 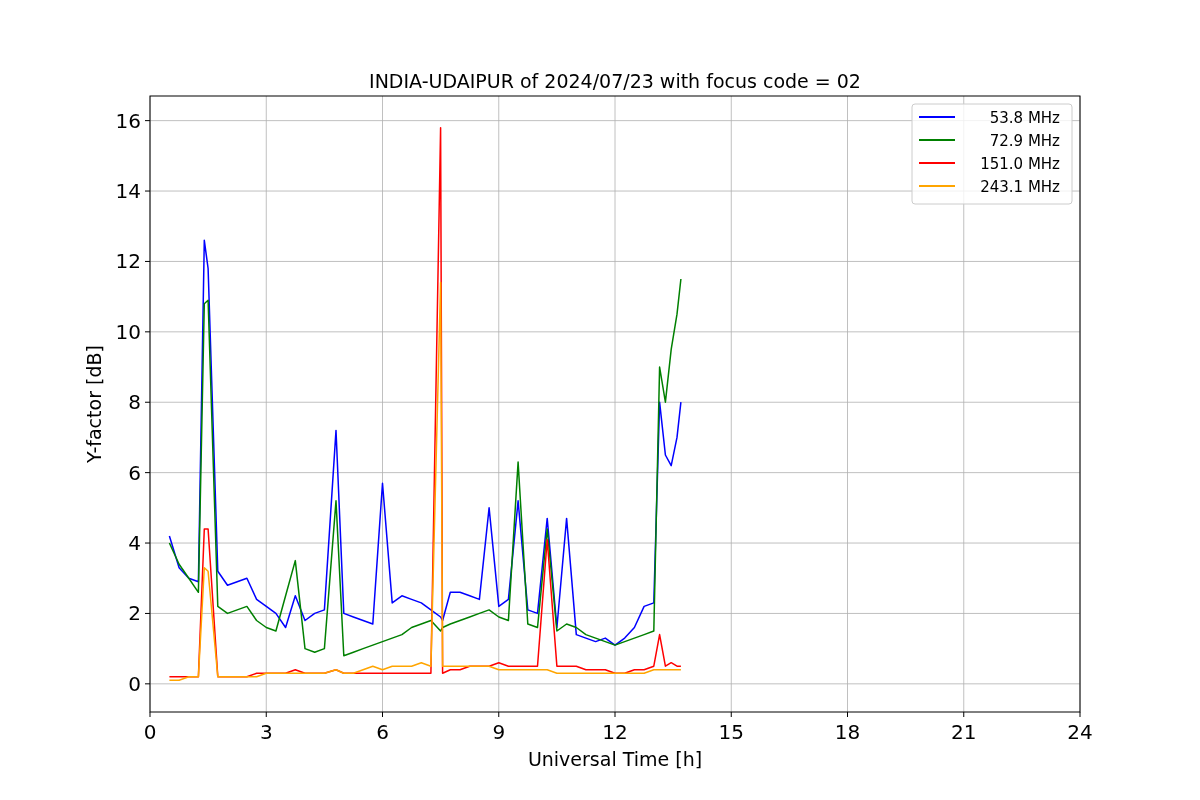 What do you see at coordinates (847, 732) in the screenshot?
I see `tick-label: 18` at bounding box center [847, 732].